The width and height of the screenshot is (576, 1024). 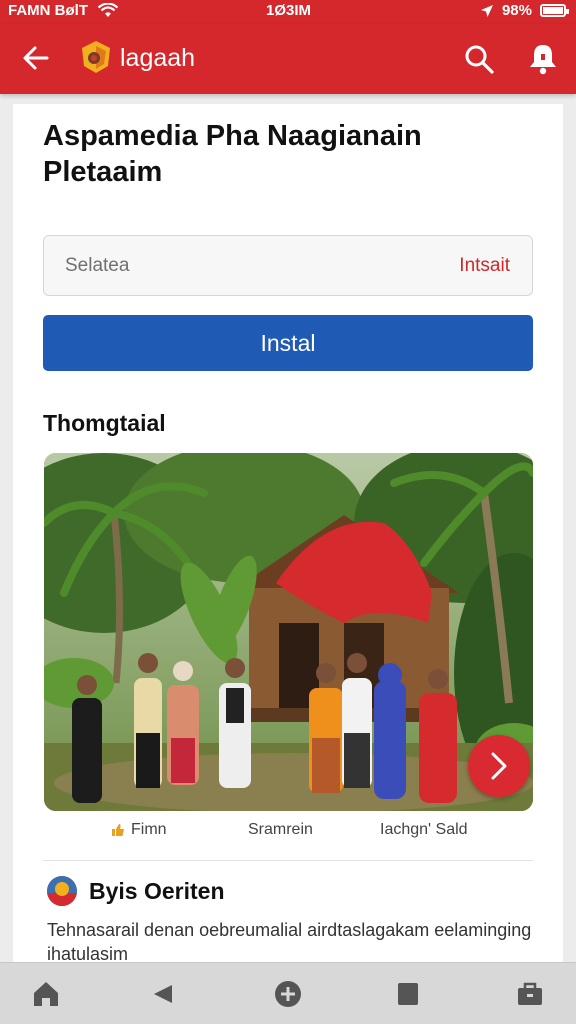 What do you see at coordinates (149, 829) in the screenshot?
I see `caption-item-1-label: Fimn` at bounding box center [149, 829].